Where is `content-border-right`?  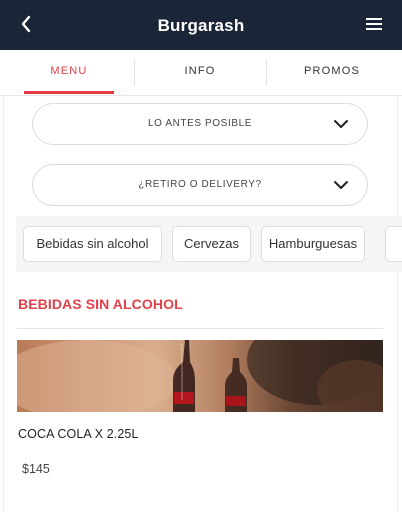
content-border-right is located at coordinates (397, 304).